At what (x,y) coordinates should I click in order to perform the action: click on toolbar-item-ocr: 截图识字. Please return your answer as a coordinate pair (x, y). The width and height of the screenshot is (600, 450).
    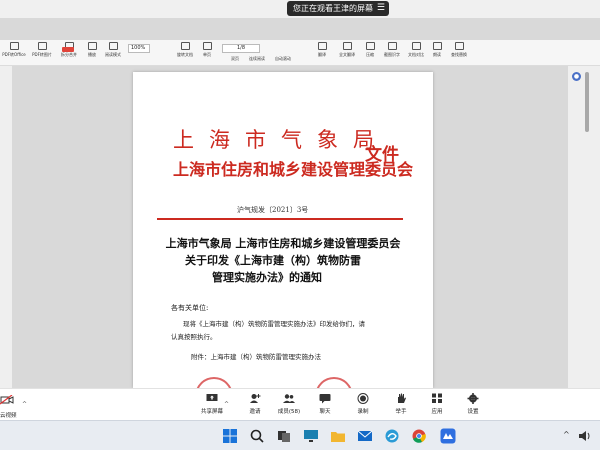
    Looking at the image, I should click on (392, 53).